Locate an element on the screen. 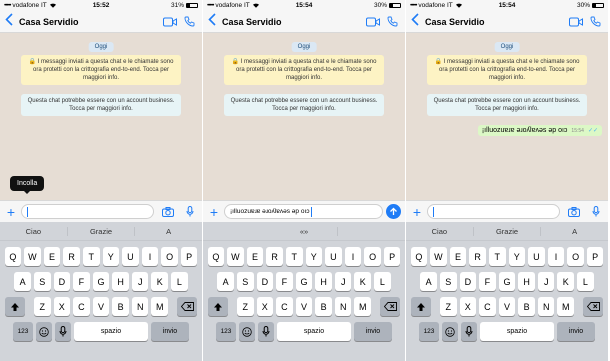 Image resolution: width=610 pixels, height=361 pixels. message-input: ¡ılluozuɐɹɐ ǝɹoʎlɐʌǝs ǝp oıɔ is located at coordinates (303, 211).